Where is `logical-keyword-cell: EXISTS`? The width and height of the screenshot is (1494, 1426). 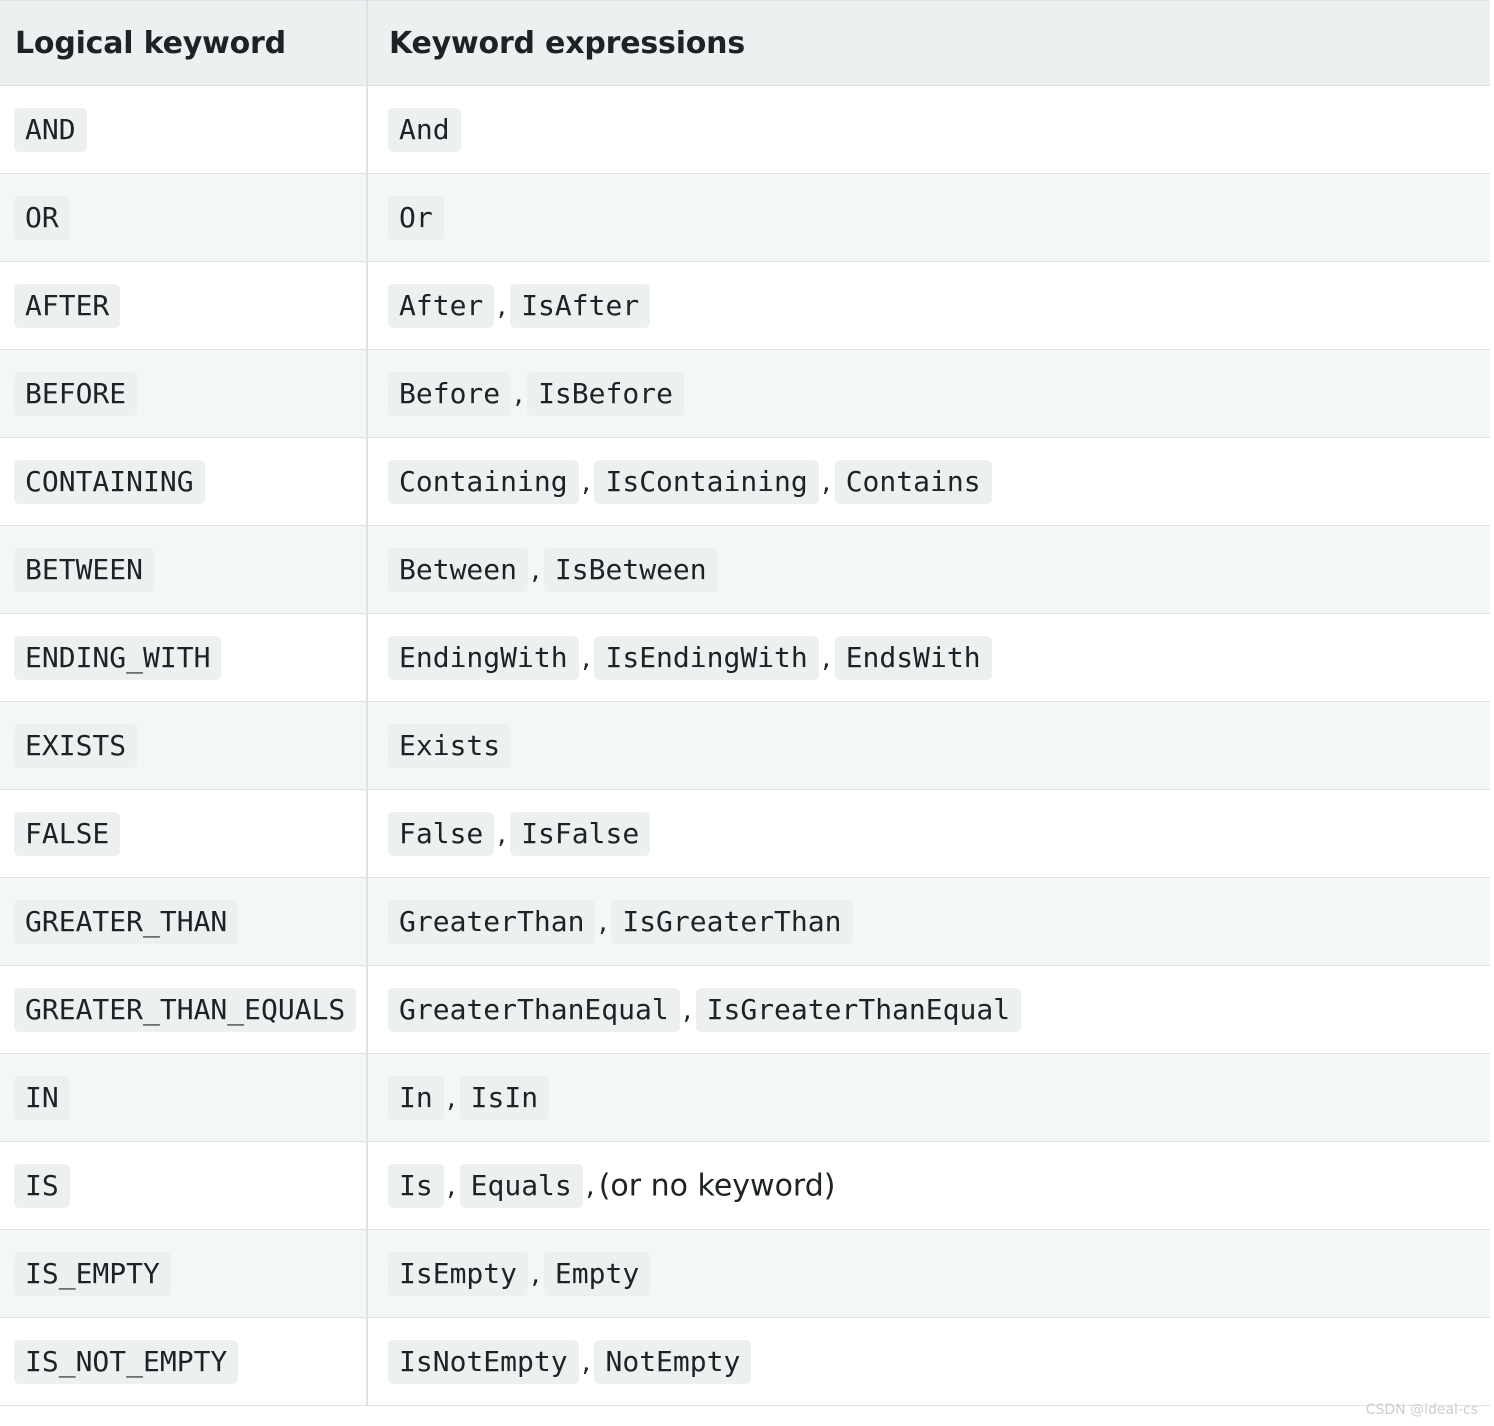 logical-keyword-cell: EXISTS is located at coordinates (184, 745).